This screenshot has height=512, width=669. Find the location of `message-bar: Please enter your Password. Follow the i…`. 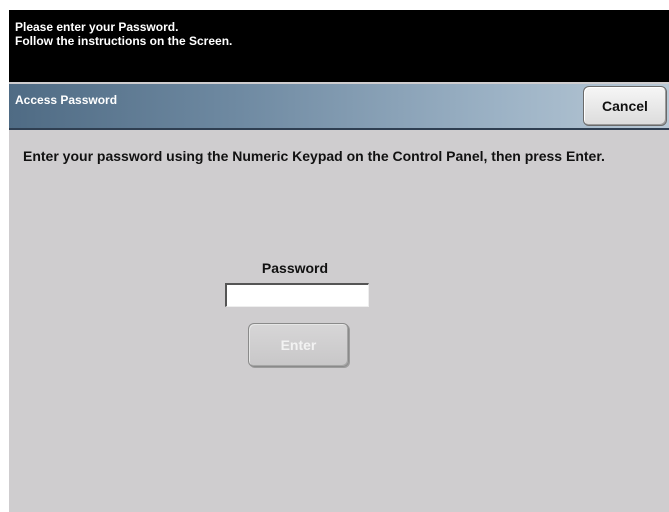

message-bar: Please enter your Password. Follow the i… is located at coordinates (339, 46).